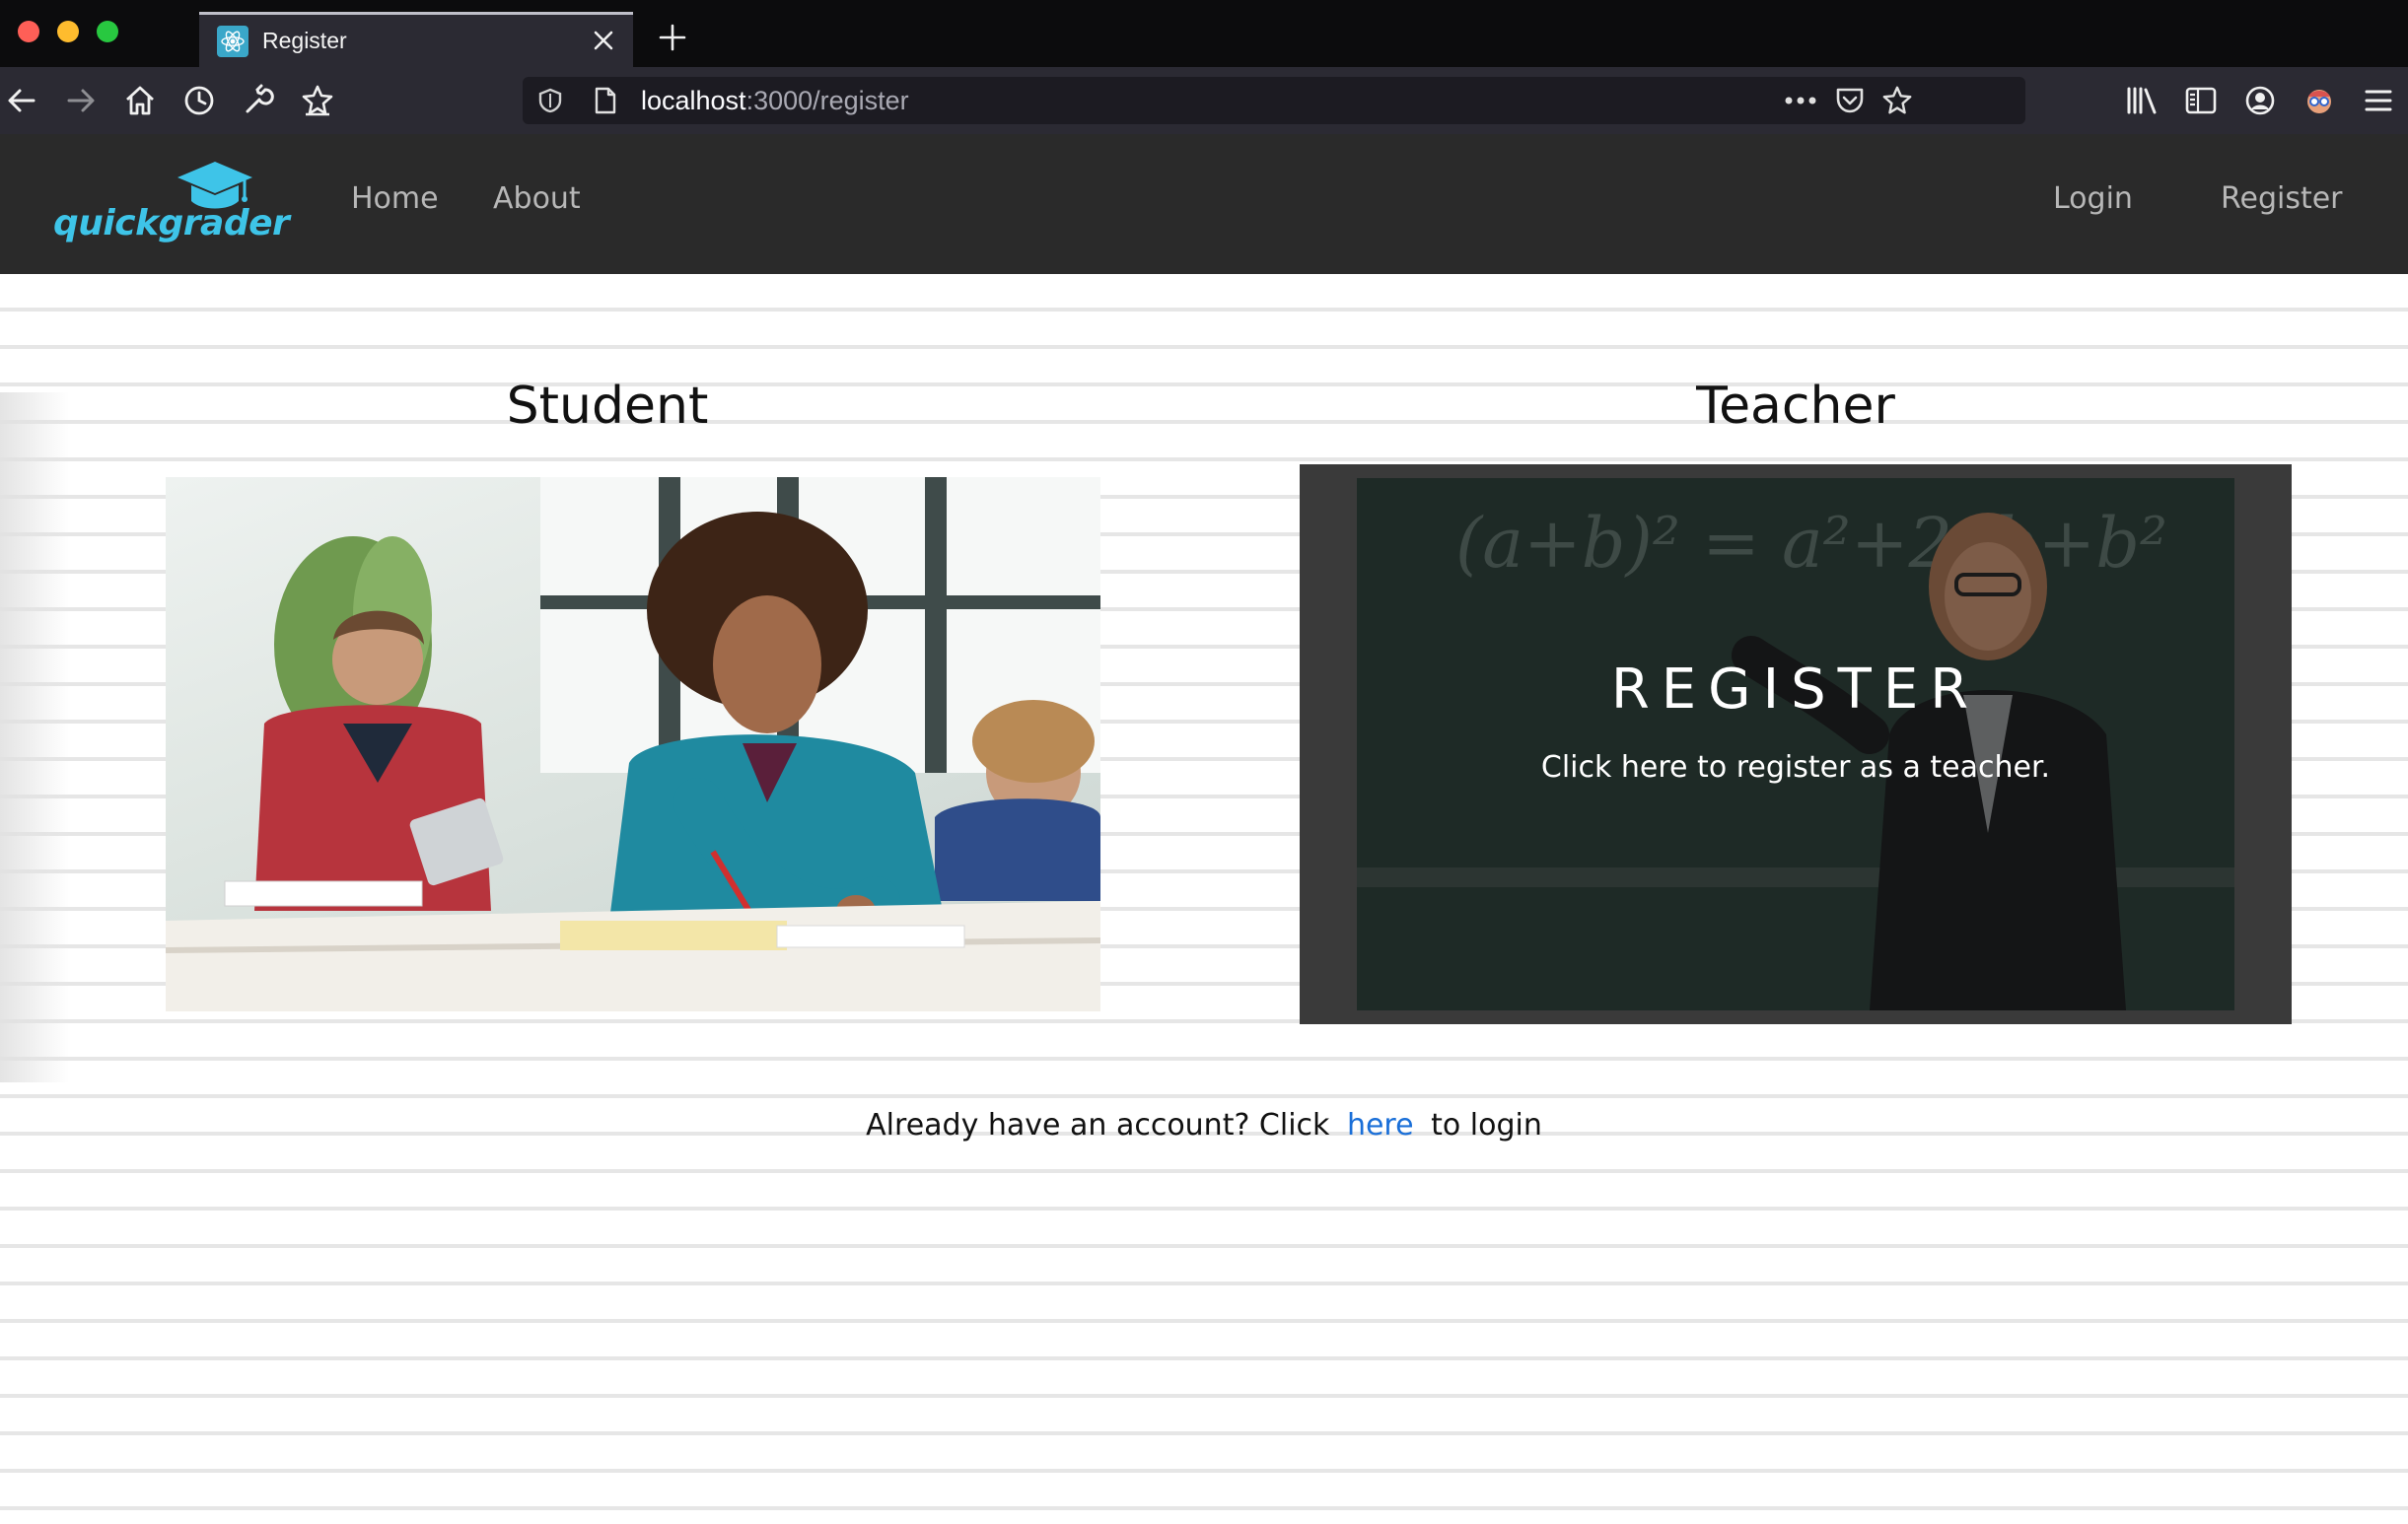 This screenshot has height=1524, width=2408. What do you see at coordinates (2260, 101) in the screenshot?
I see `account-icon` at bounding box center [2260, 101].